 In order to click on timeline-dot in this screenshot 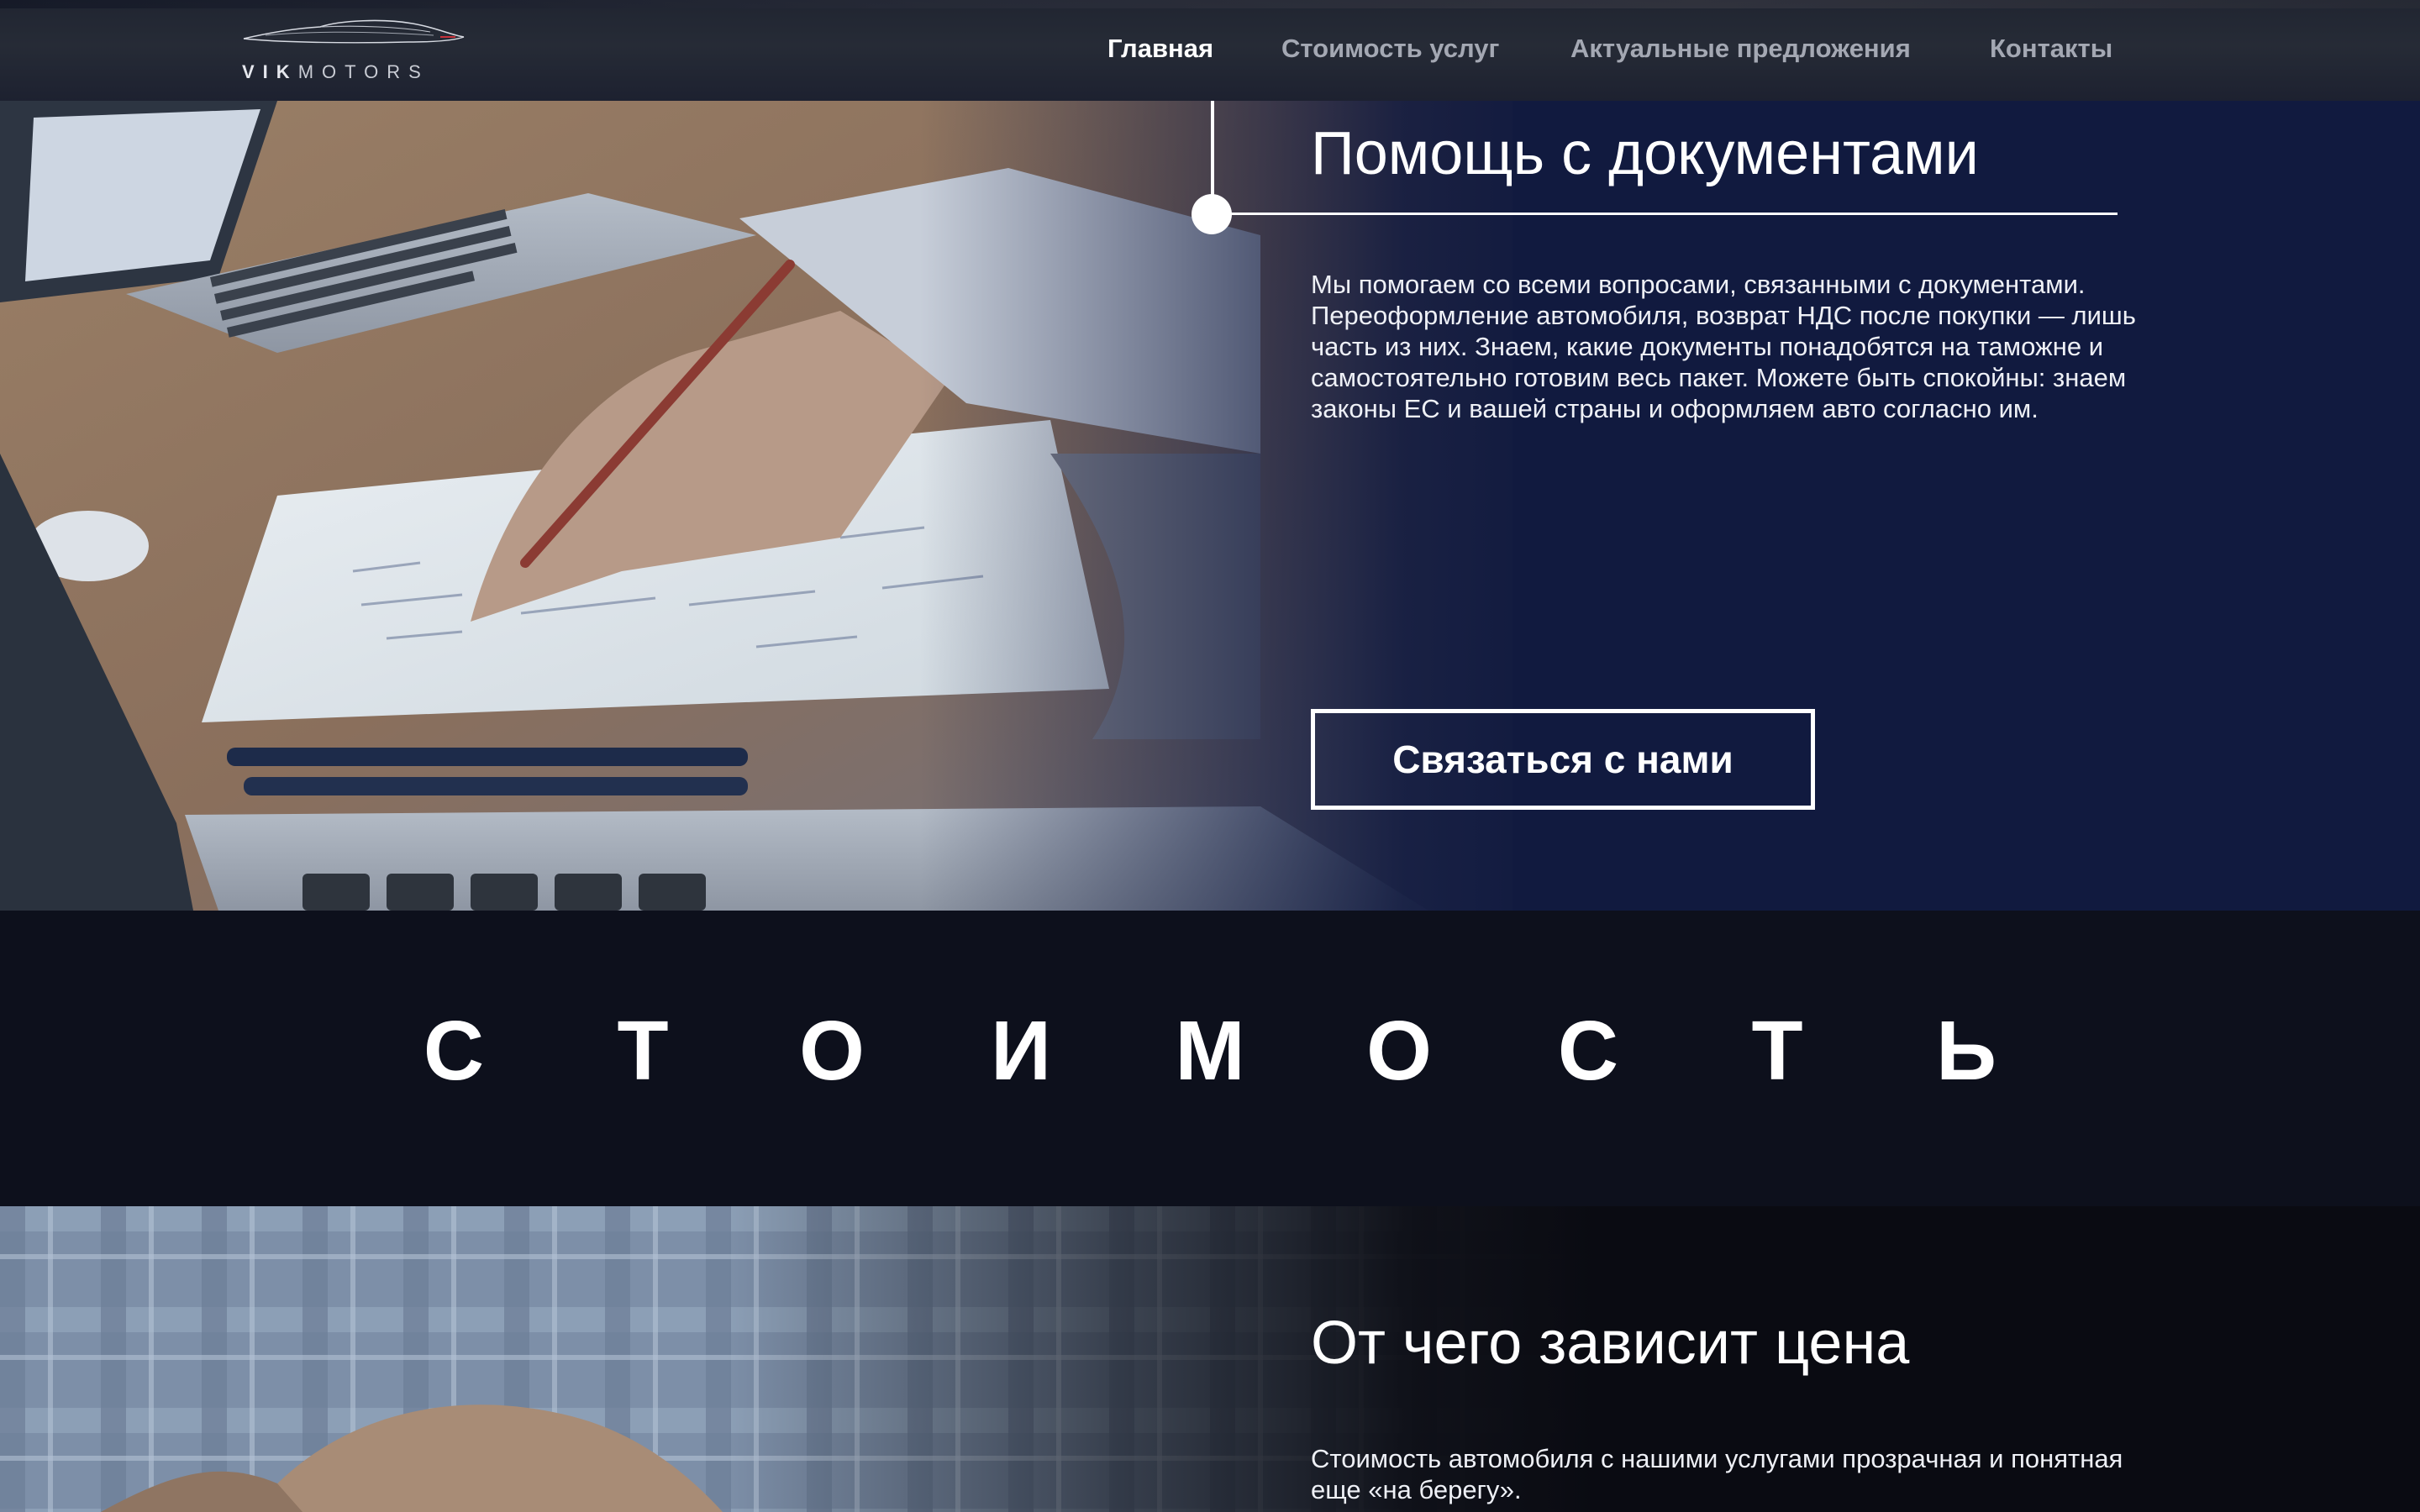, I will do `click(1212, 214)`.